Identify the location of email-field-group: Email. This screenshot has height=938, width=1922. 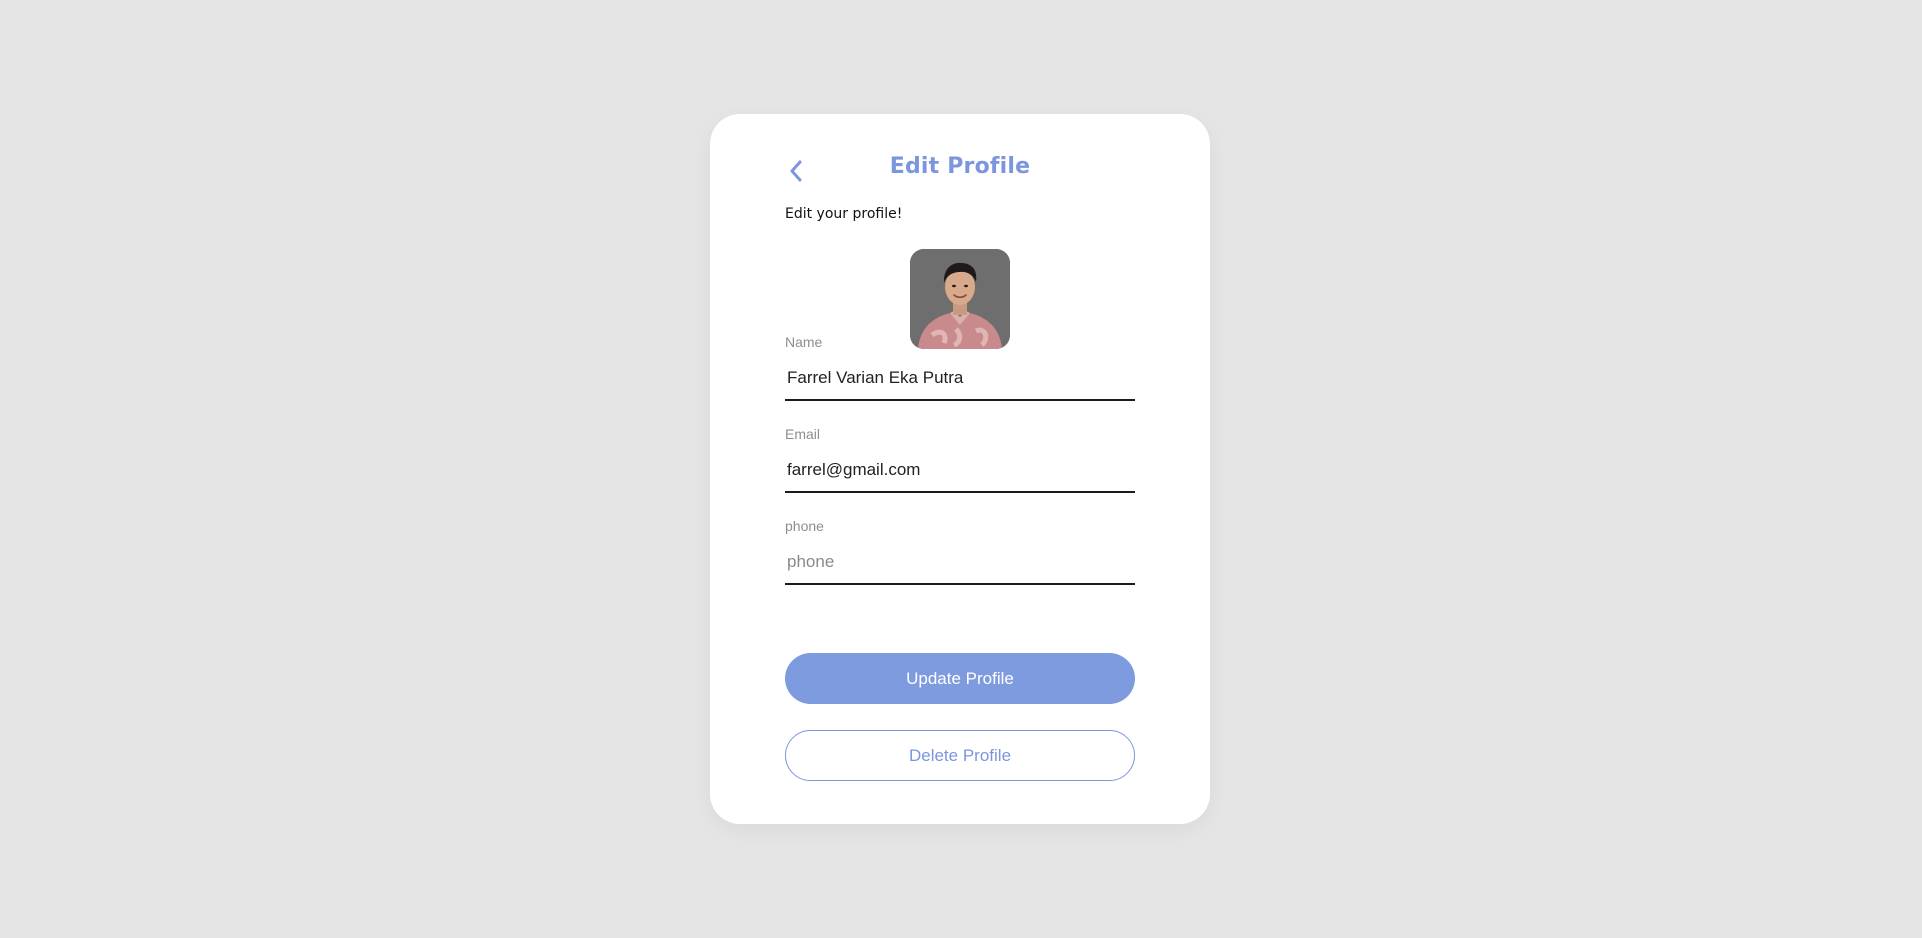
(960, 459).